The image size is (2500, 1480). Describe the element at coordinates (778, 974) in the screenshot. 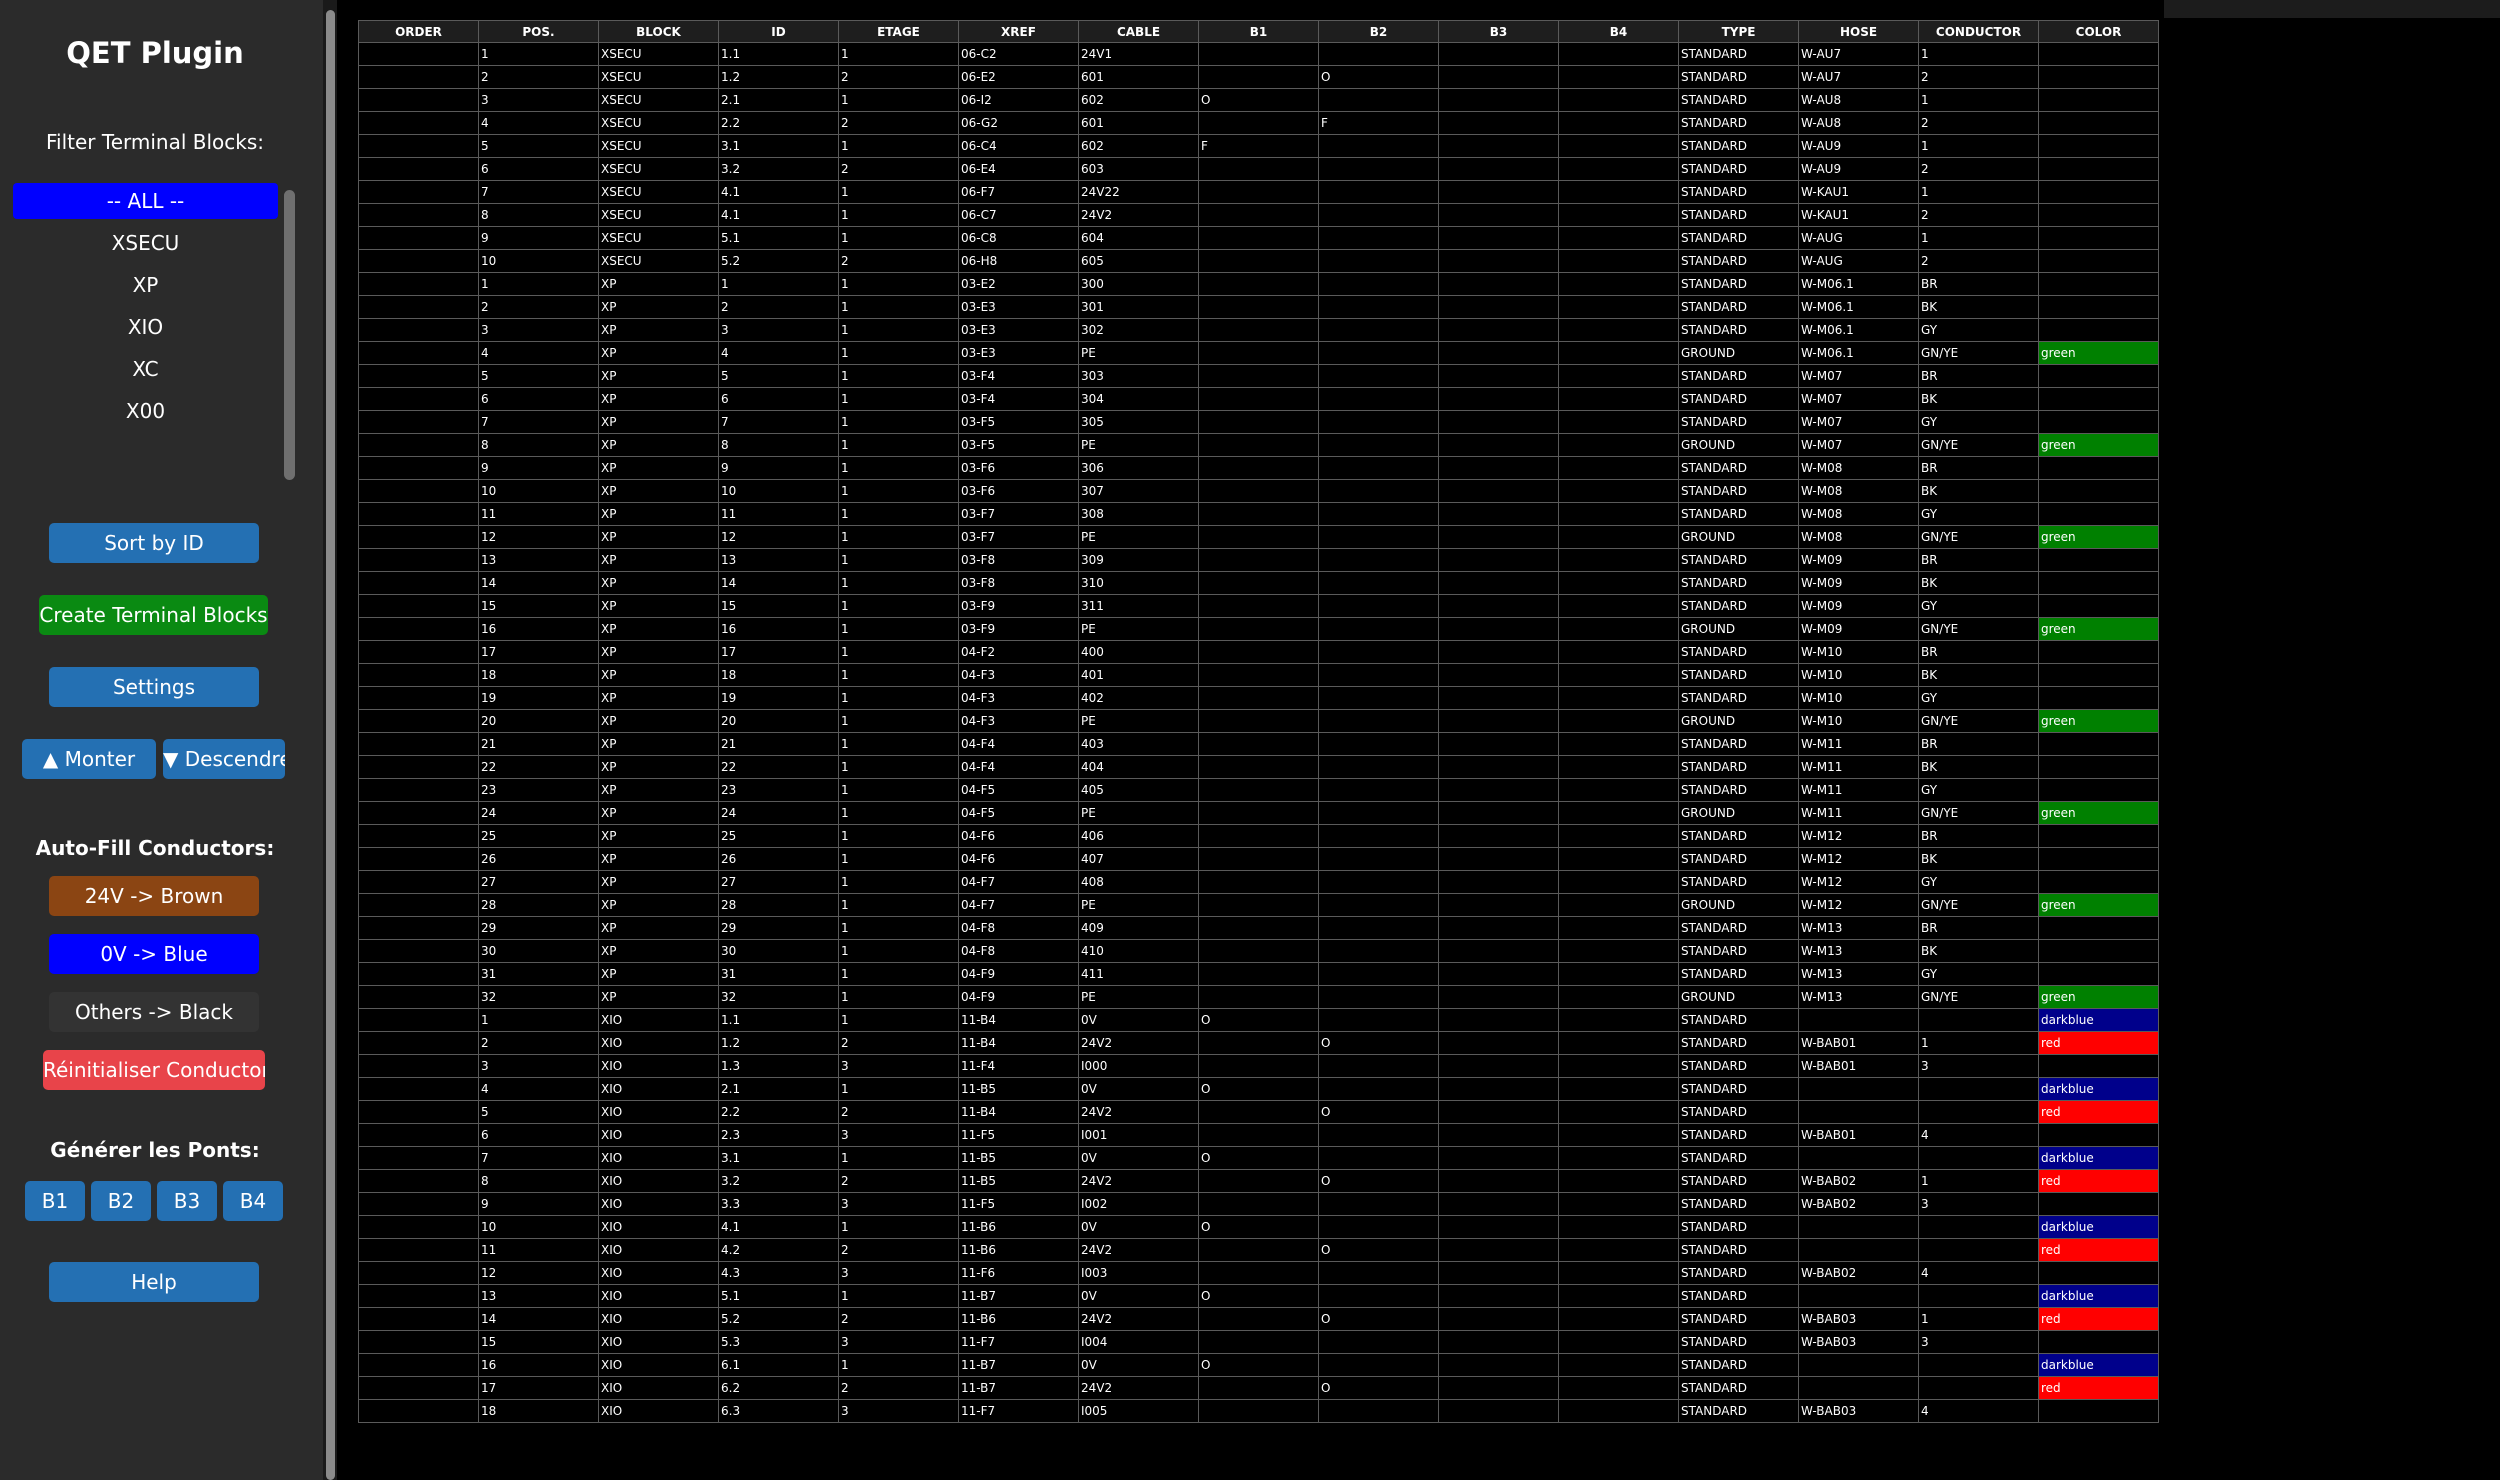

I see `table-cell: 31` at that location.